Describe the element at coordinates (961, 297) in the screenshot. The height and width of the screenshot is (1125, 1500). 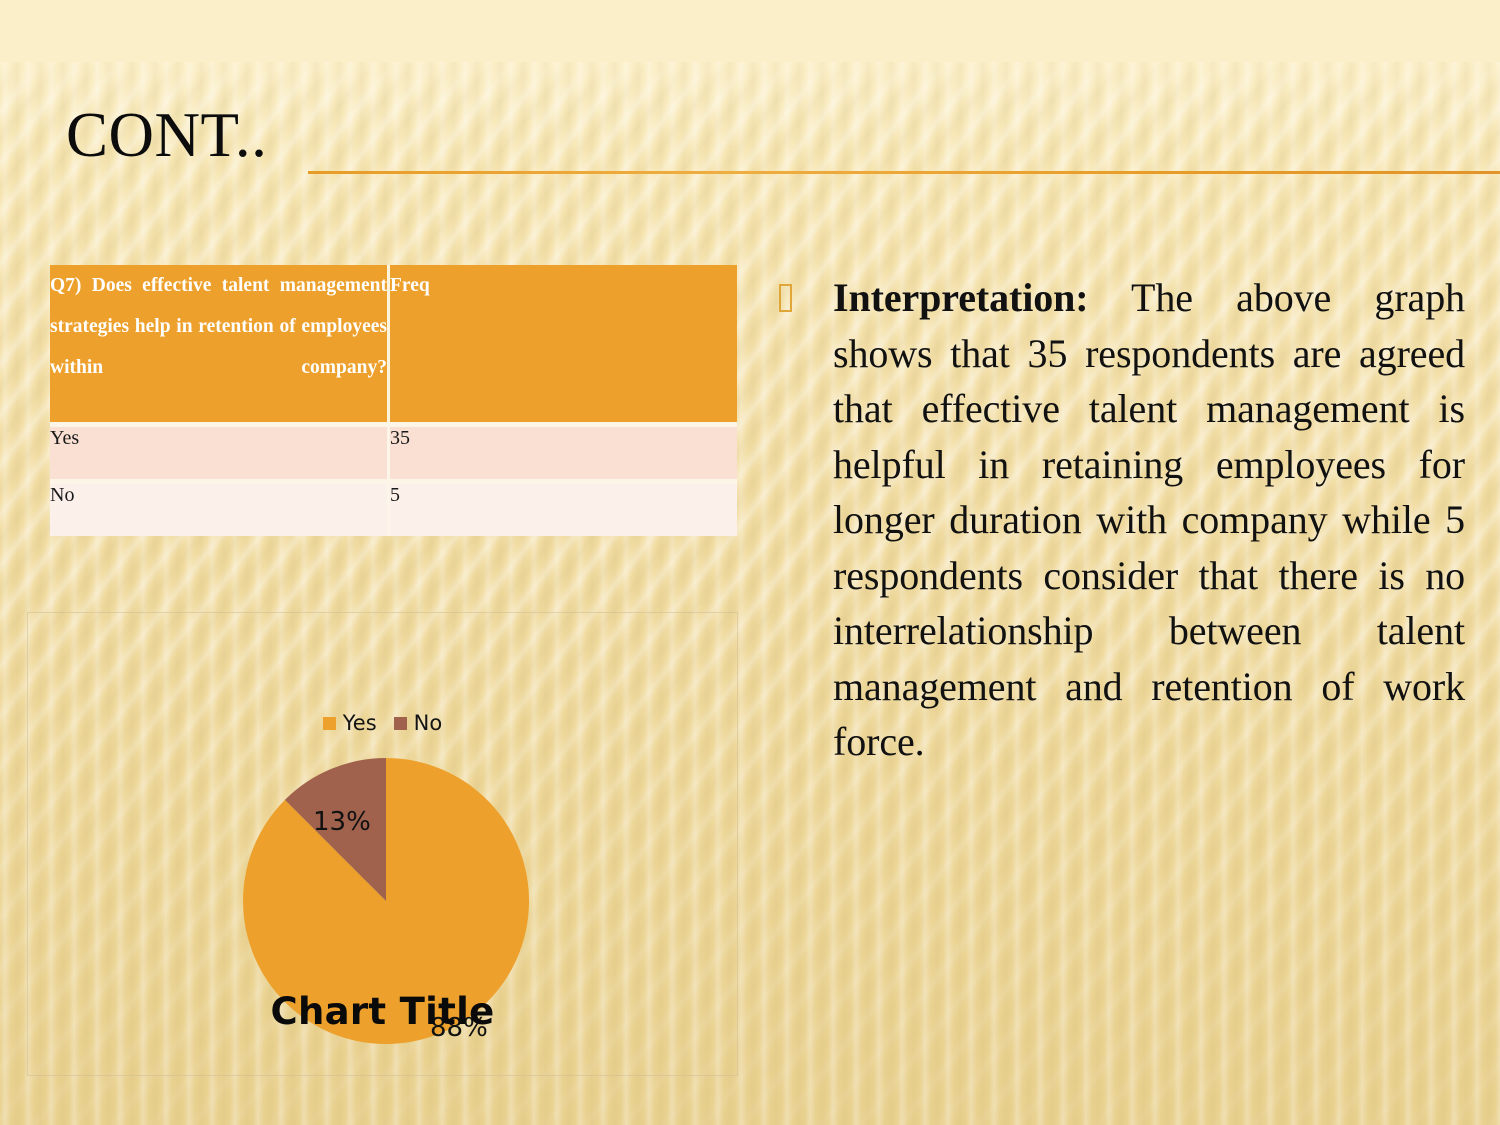
I see `interpretation-lead: Interpretation:` at that location.